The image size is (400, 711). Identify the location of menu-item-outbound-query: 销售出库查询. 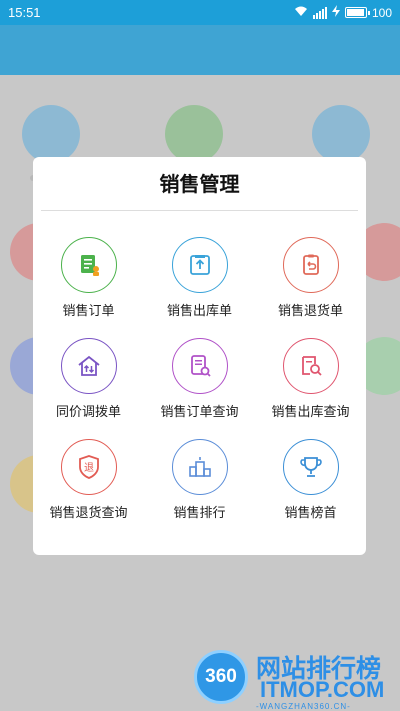
(310, 388).